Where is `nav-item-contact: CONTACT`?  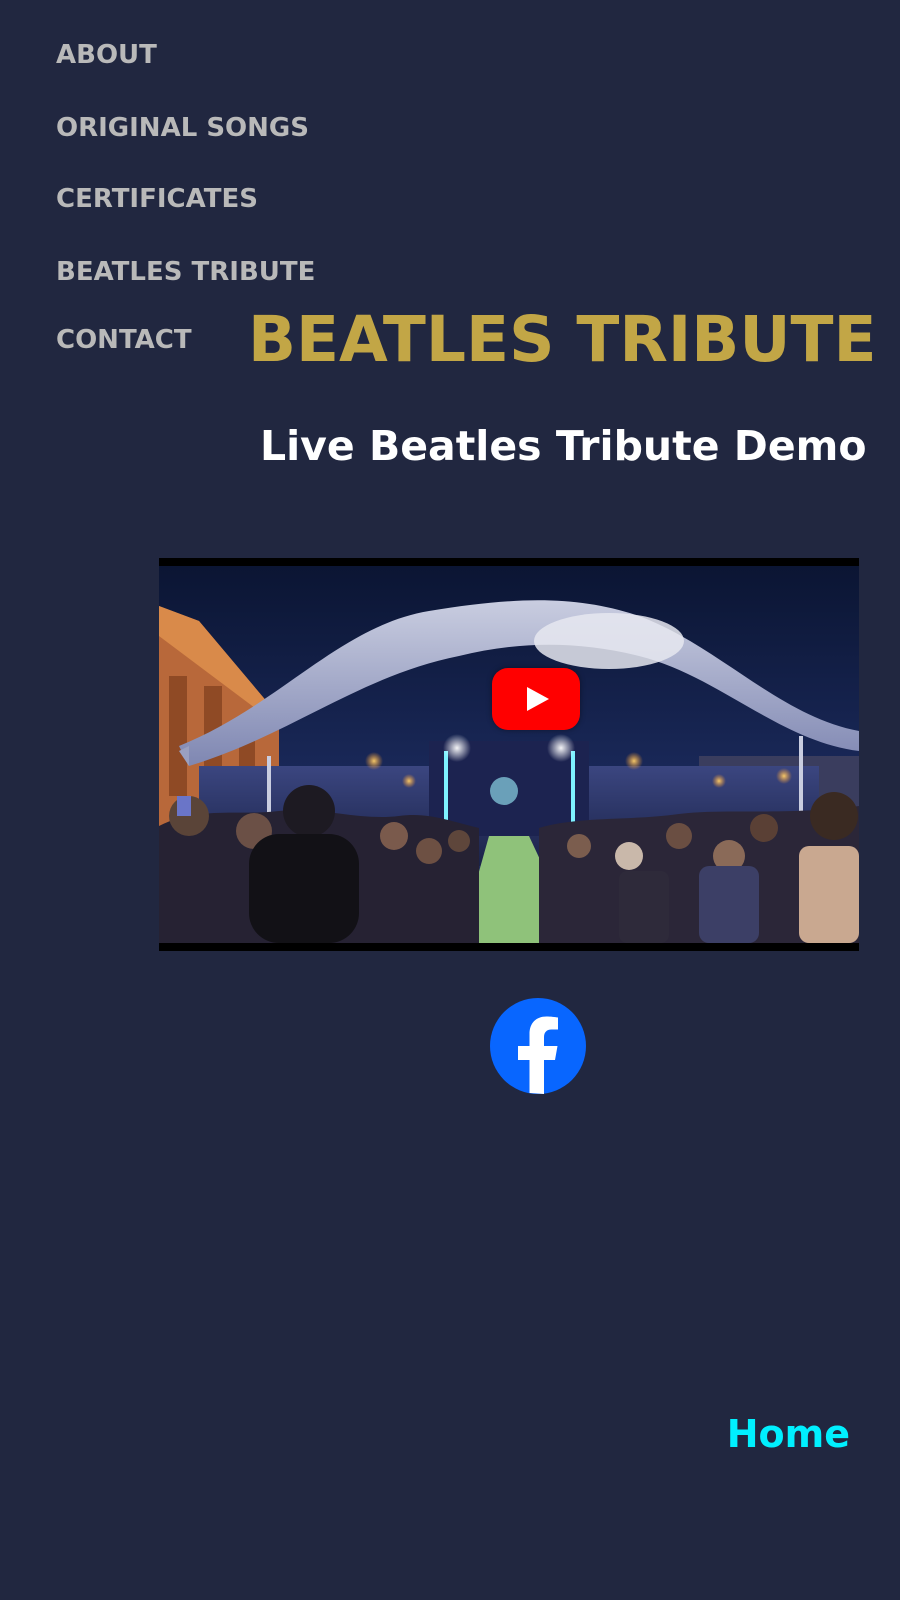
nav-item-contact: CONTACT is located at coordinates (124, 340).